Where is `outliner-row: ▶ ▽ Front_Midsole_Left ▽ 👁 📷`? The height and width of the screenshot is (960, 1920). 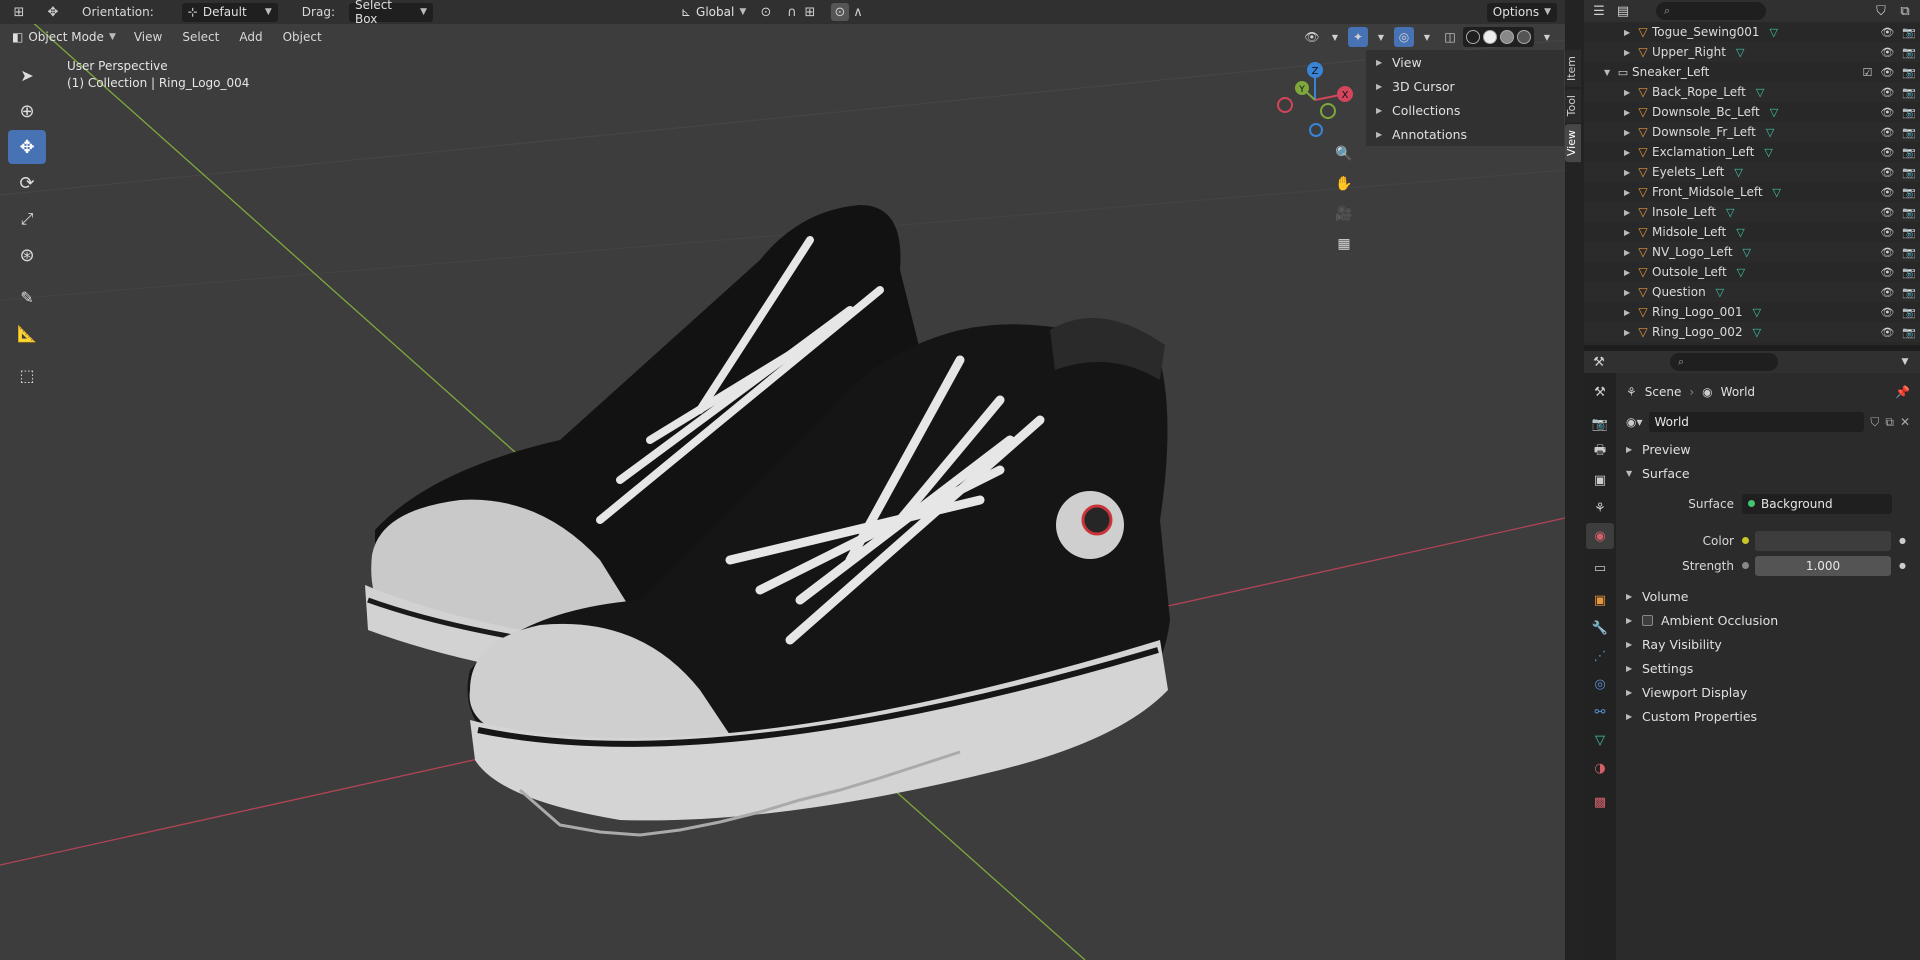 outliner-row: ▶ ▽ Front_Midsole_Left ▽ 👁 📷 is located at coordinates (1752, 192).